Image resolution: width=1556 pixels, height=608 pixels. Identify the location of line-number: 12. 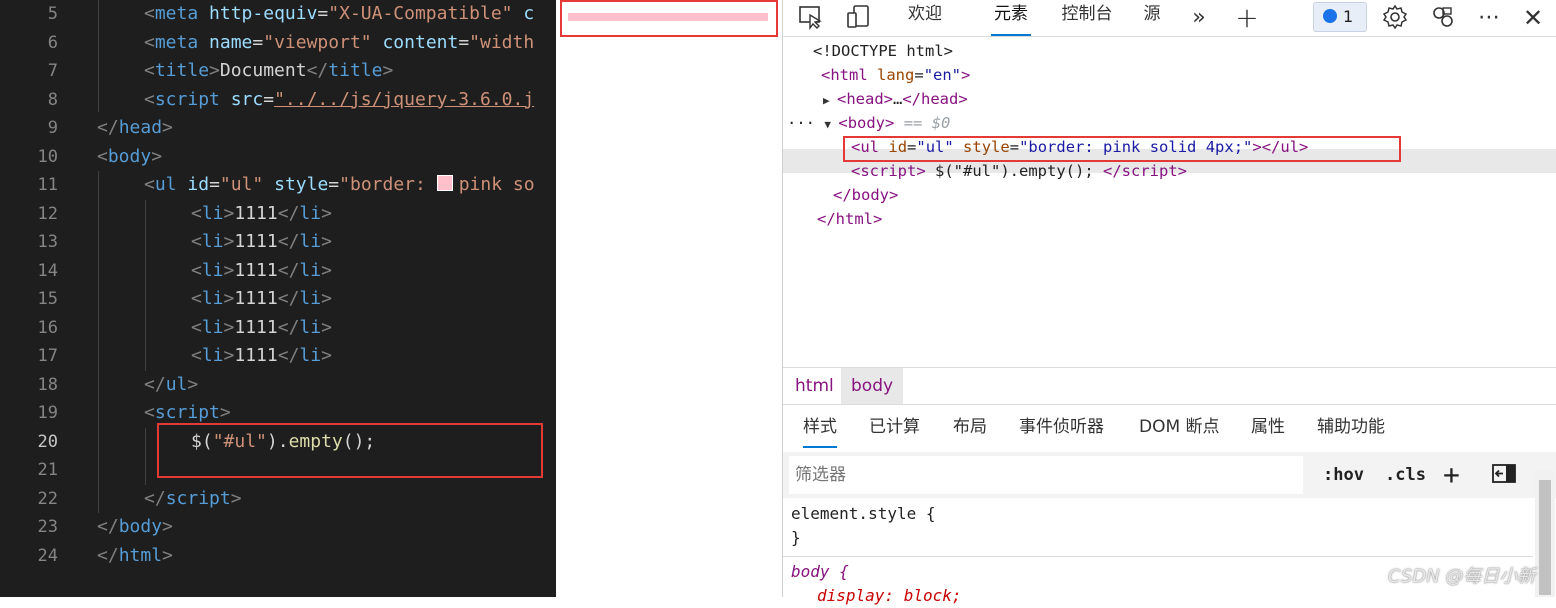
(47, 213).